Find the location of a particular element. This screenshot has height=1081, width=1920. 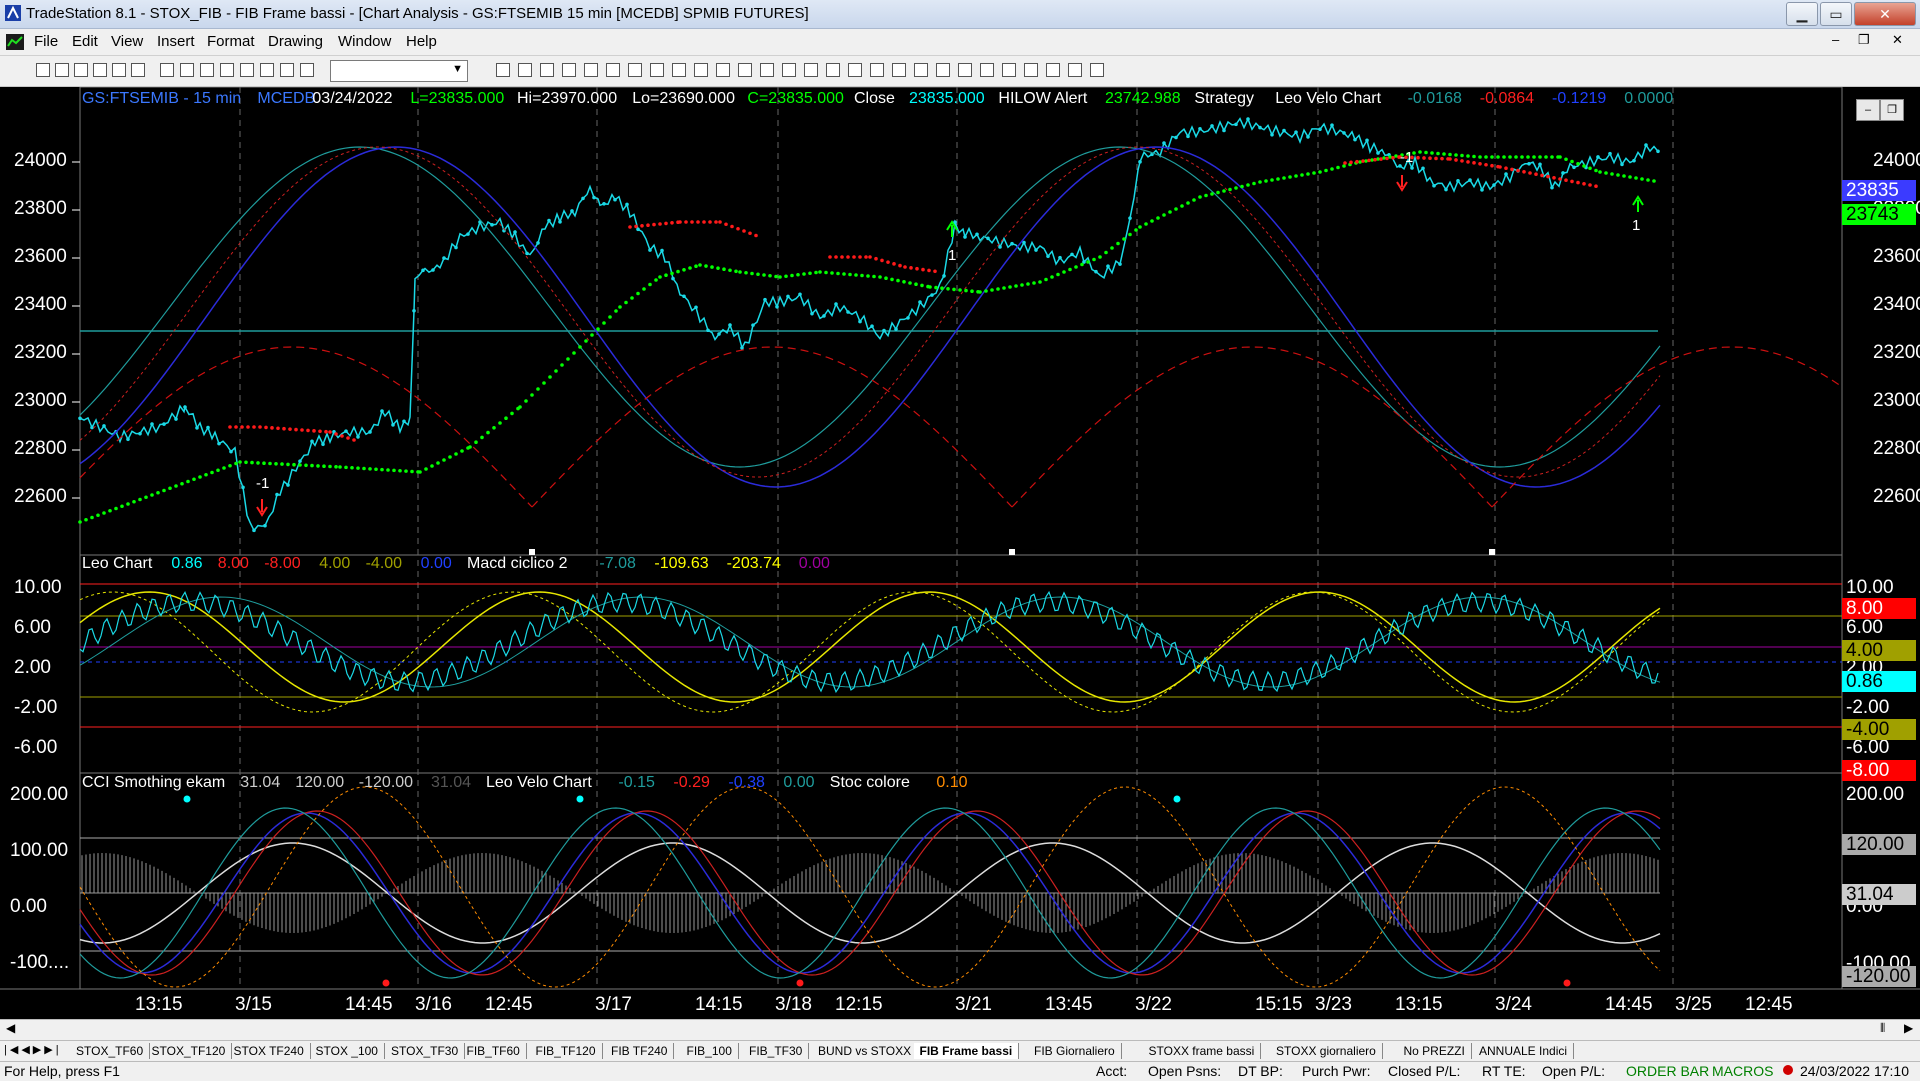

menu-window: Window is located at coordinates (364, 41).